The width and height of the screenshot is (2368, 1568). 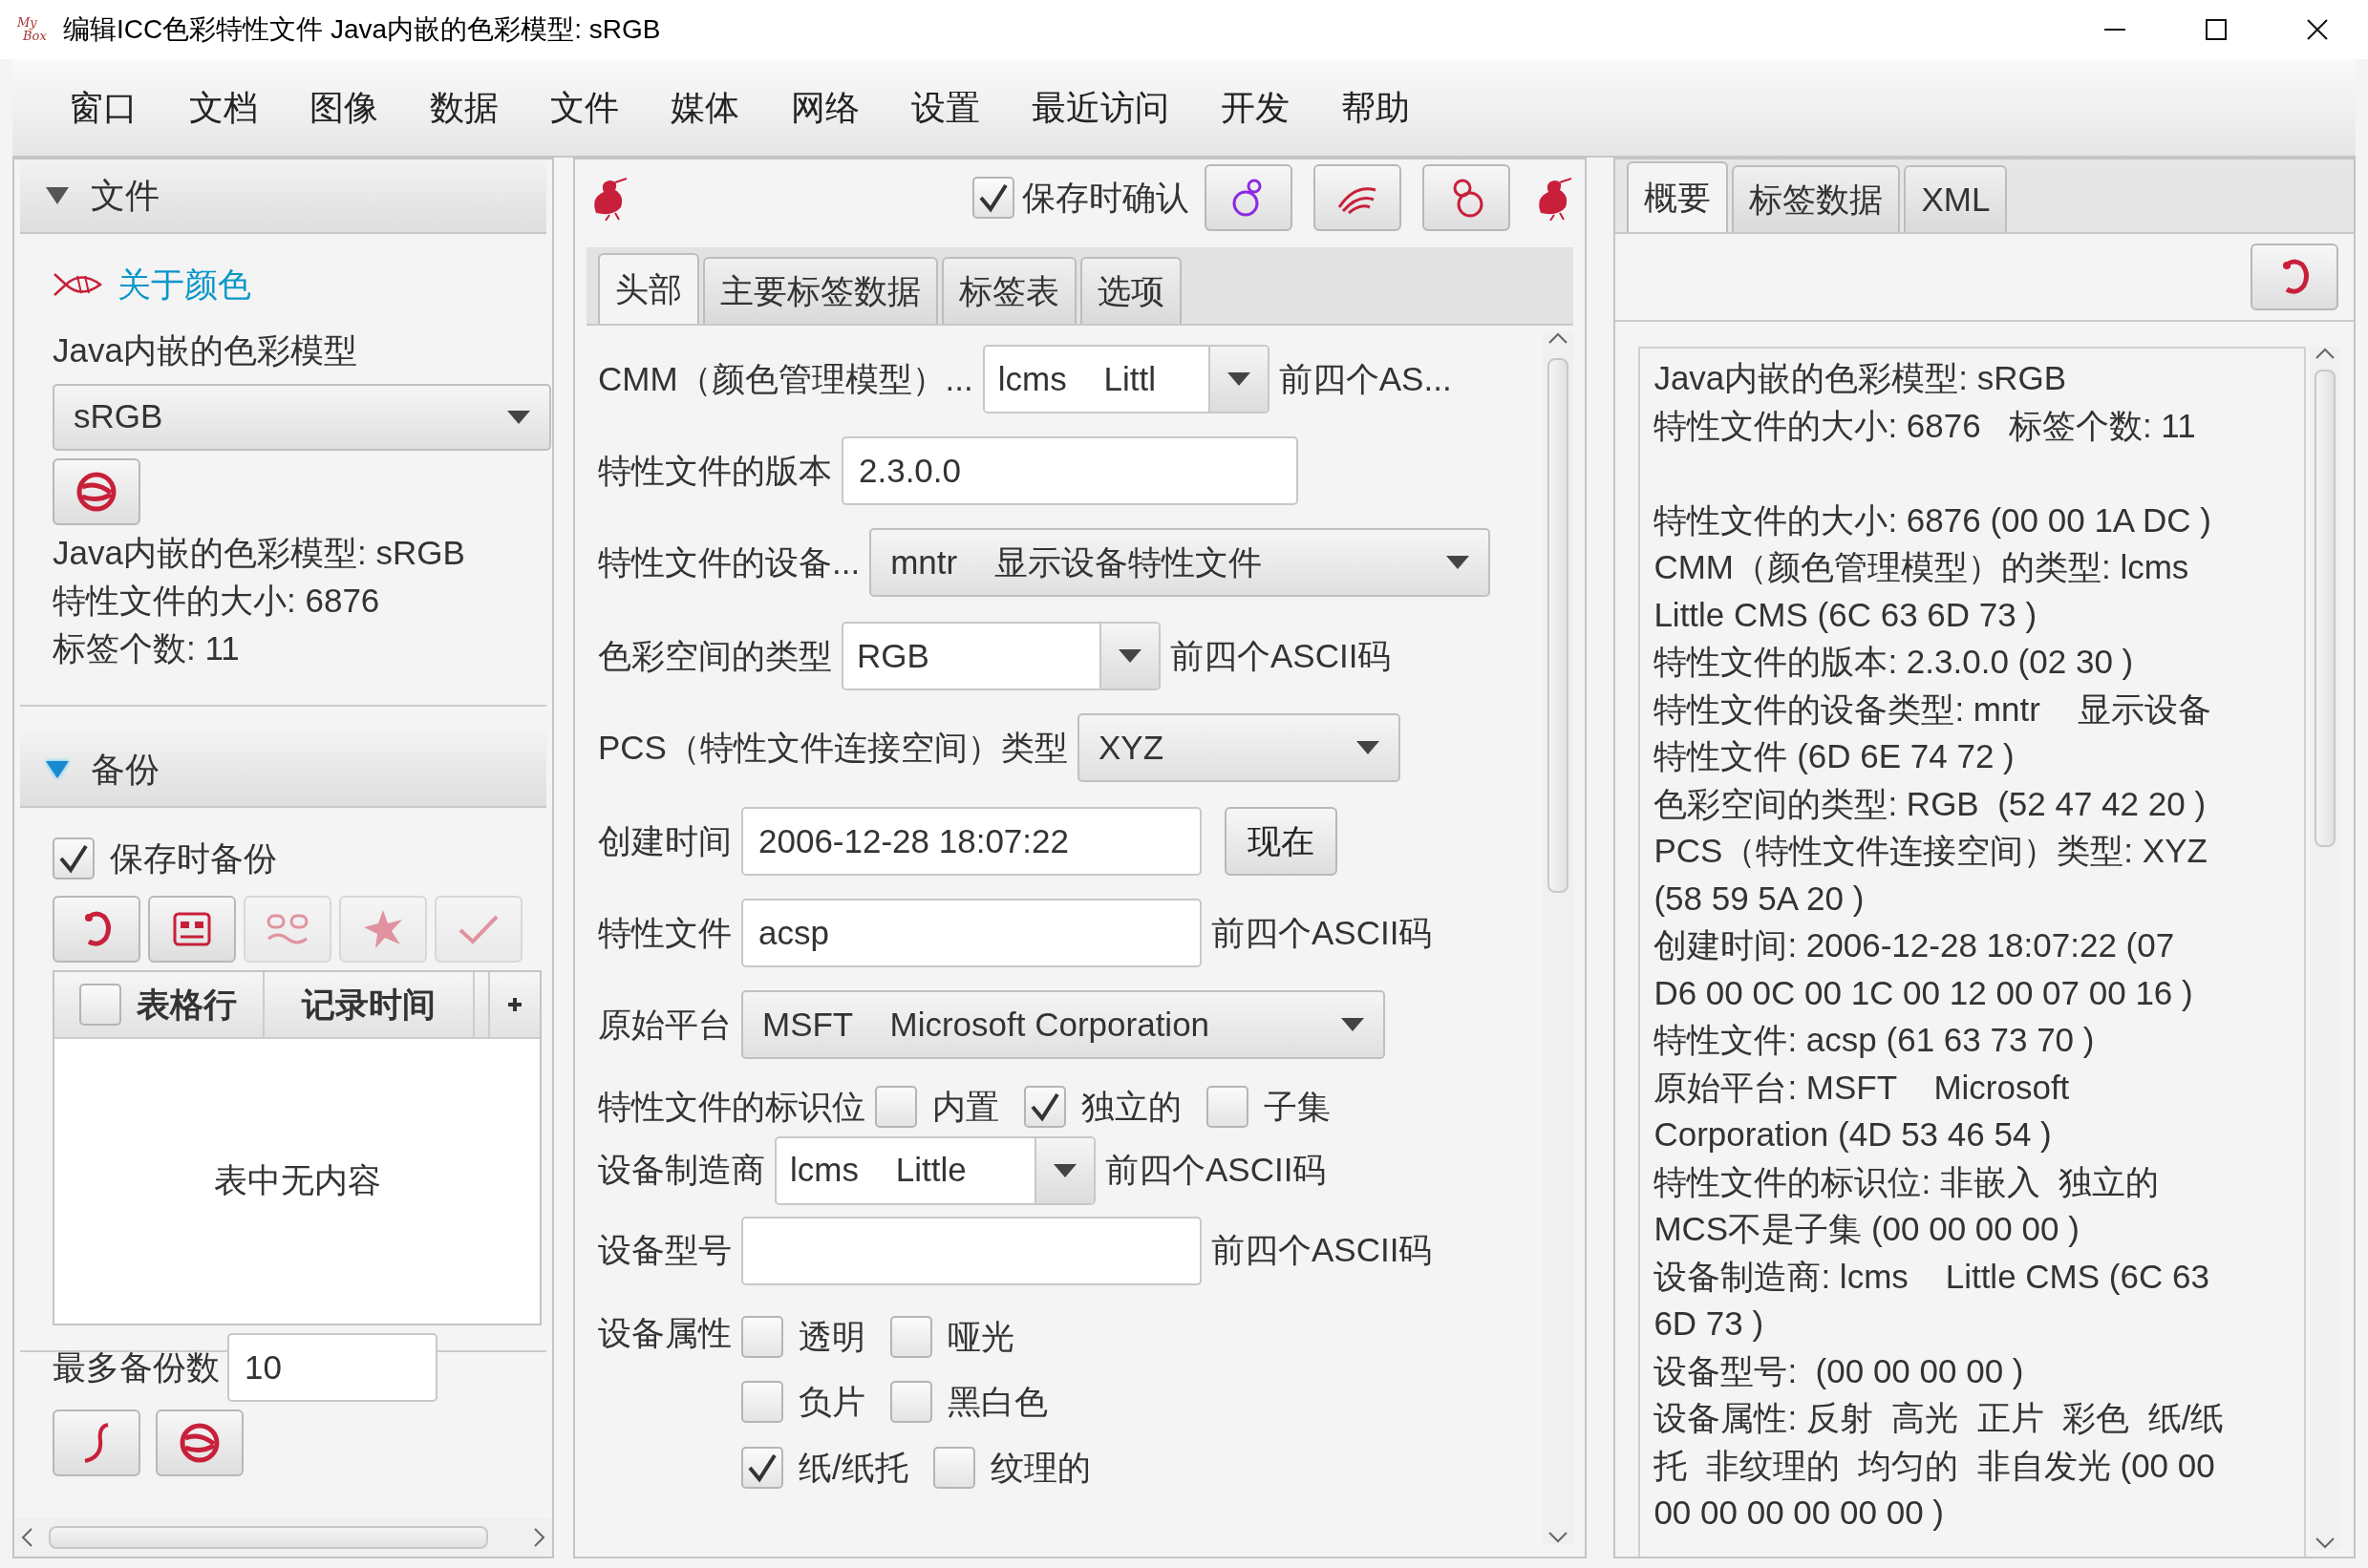 I want to click on close-icon, so click(x=2317, y=29).